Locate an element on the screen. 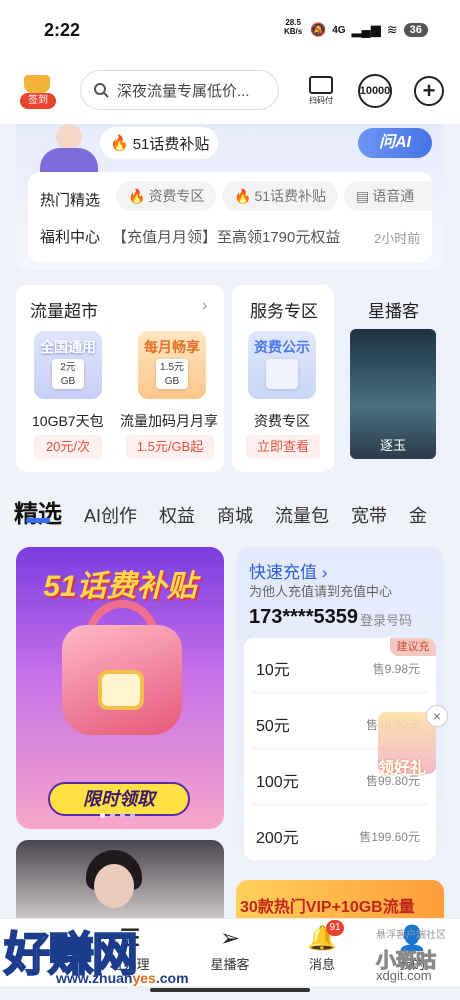  tab-mall: 商城 is located at coordinates (235, 515).